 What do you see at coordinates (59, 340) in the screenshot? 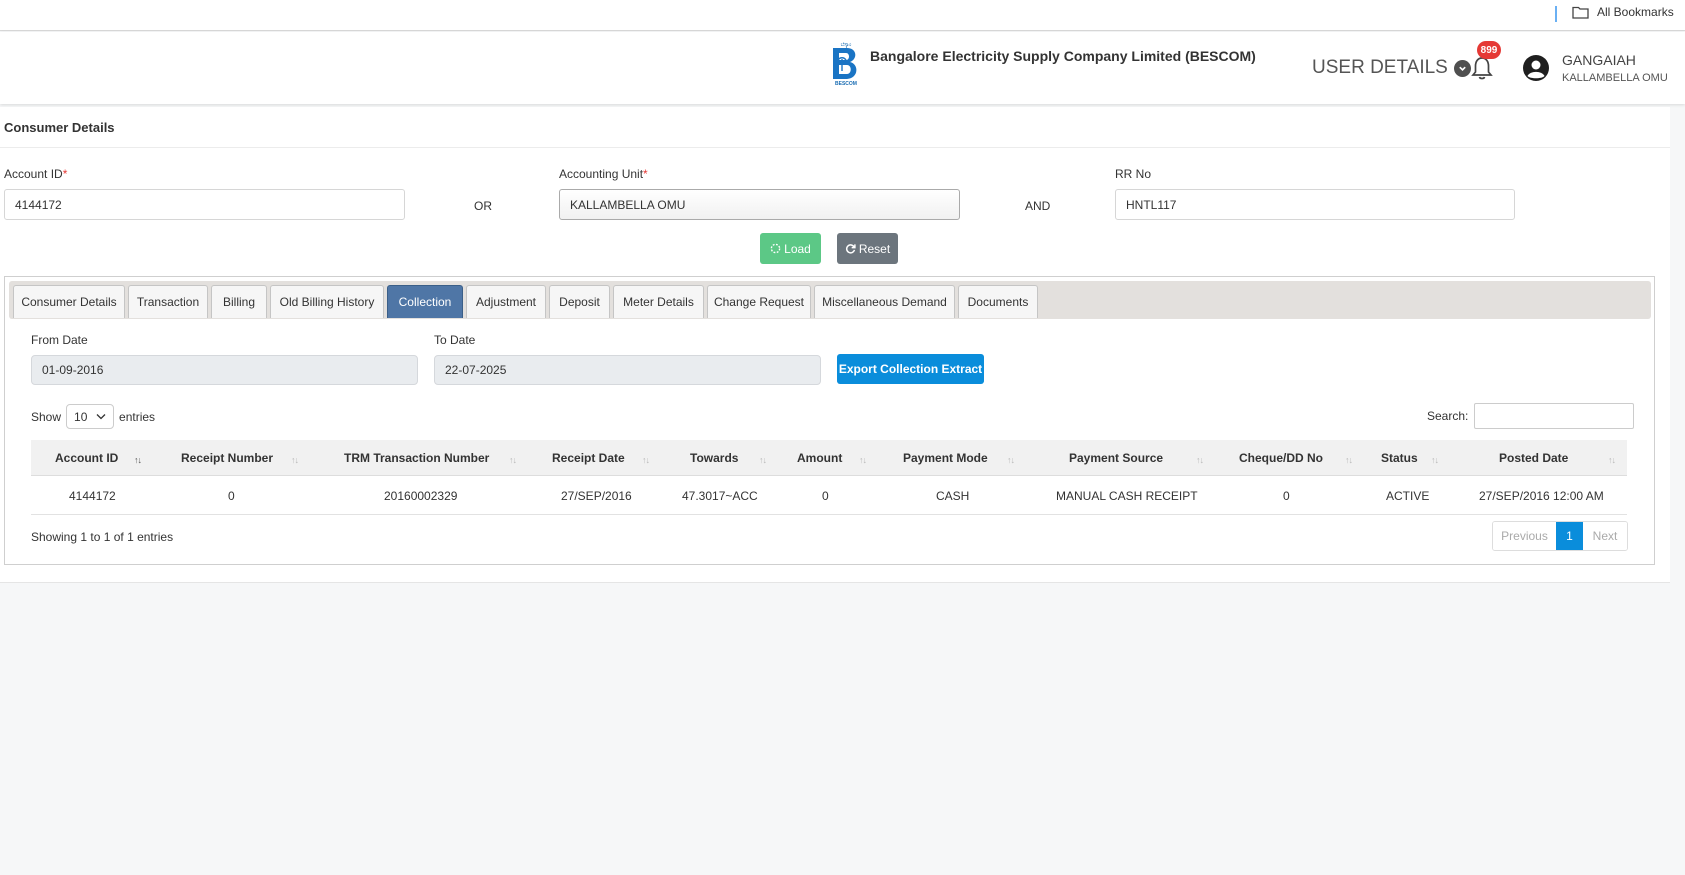
I see `from-date-label: From Date` at bounding box center [59, 340].